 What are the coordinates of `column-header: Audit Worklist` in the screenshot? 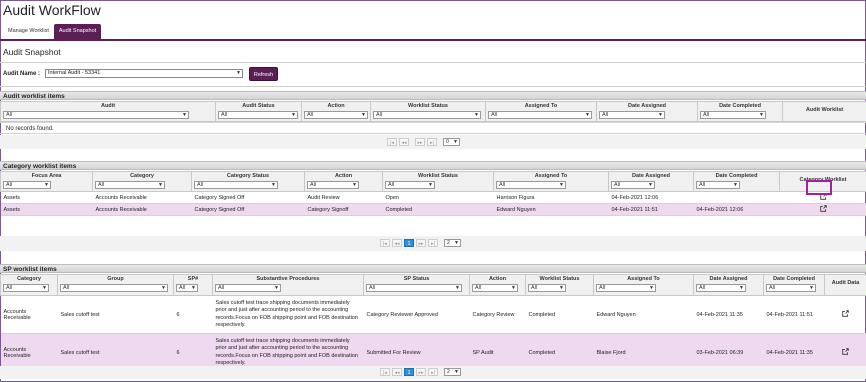 It's located at (824, 111).